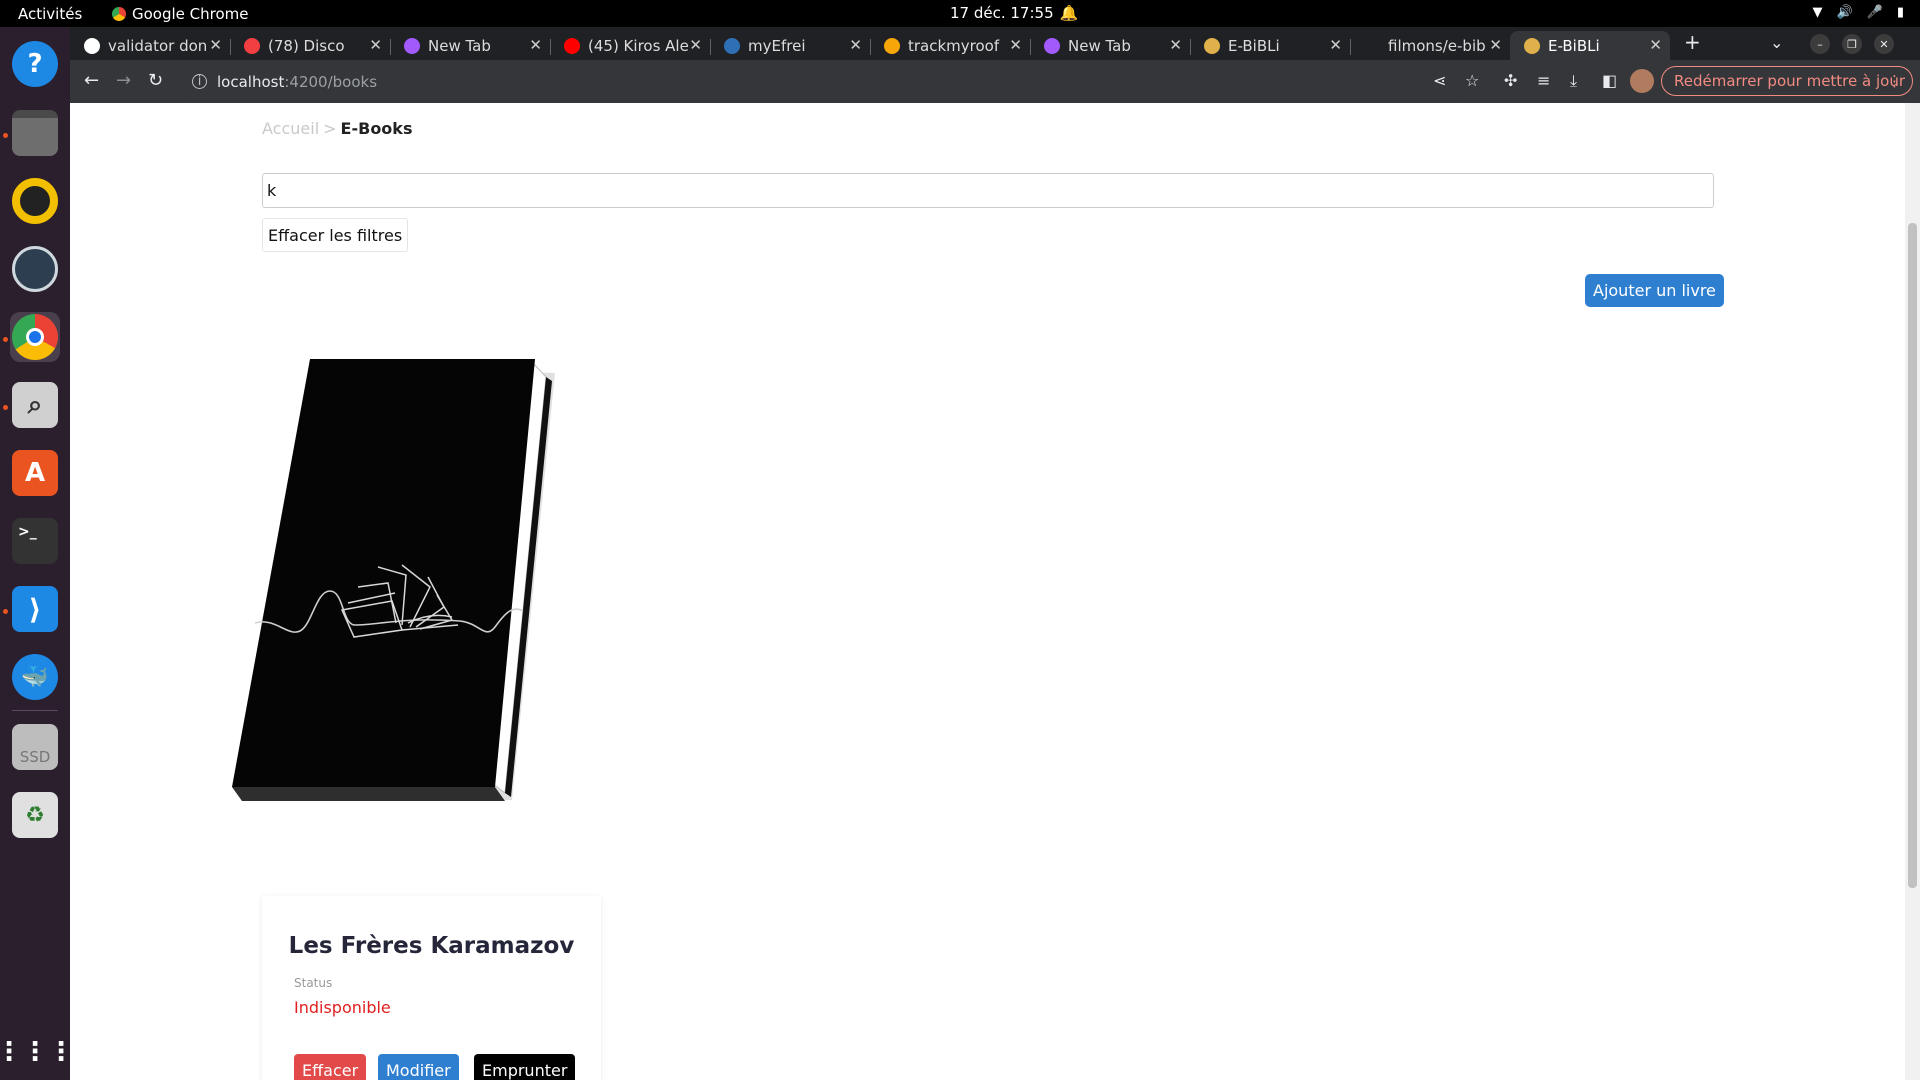  I want to click on dock-files, so click(35, 133).